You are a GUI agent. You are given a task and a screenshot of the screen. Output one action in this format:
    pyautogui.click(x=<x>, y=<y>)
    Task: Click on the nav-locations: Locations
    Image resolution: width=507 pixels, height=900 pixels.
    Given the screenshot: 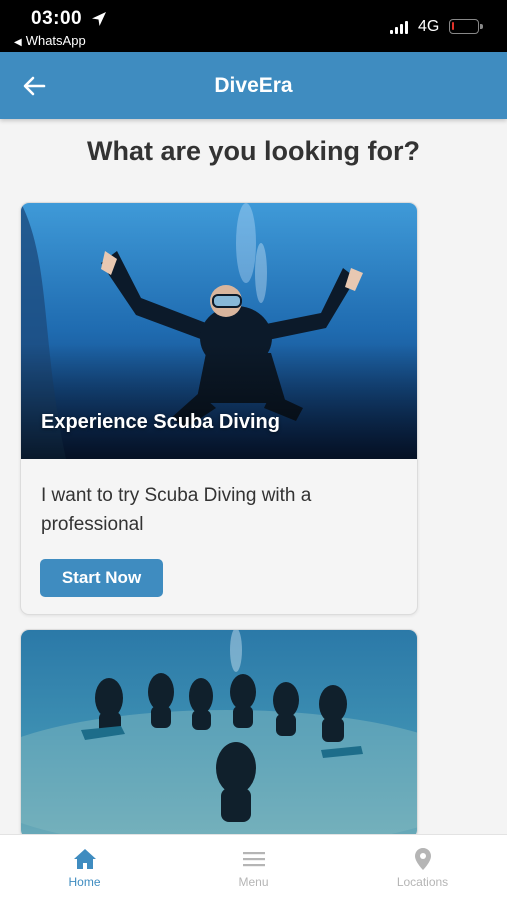 What is the action you would take?
    pyautogui.click(x=422, y=867)
    